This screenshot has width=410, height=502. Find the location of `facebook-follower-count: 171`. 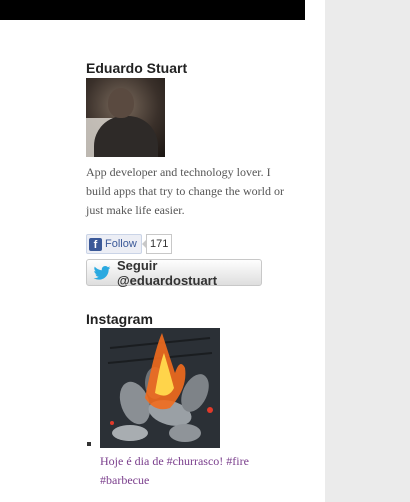

facebook-follower-count: 171 is located at coordinates (157, 244).